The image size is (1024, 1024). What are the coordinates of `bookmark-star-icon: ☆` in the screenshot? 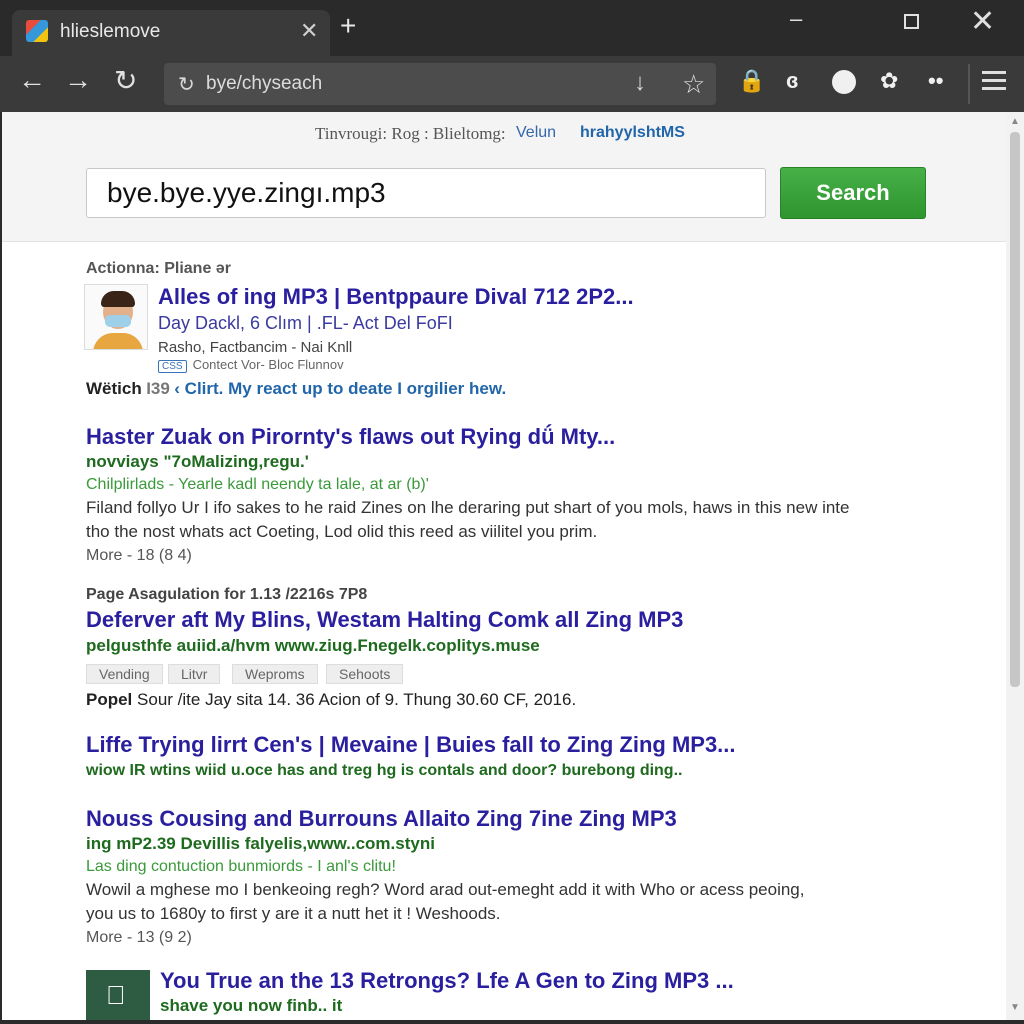 It's located at (693, 84).